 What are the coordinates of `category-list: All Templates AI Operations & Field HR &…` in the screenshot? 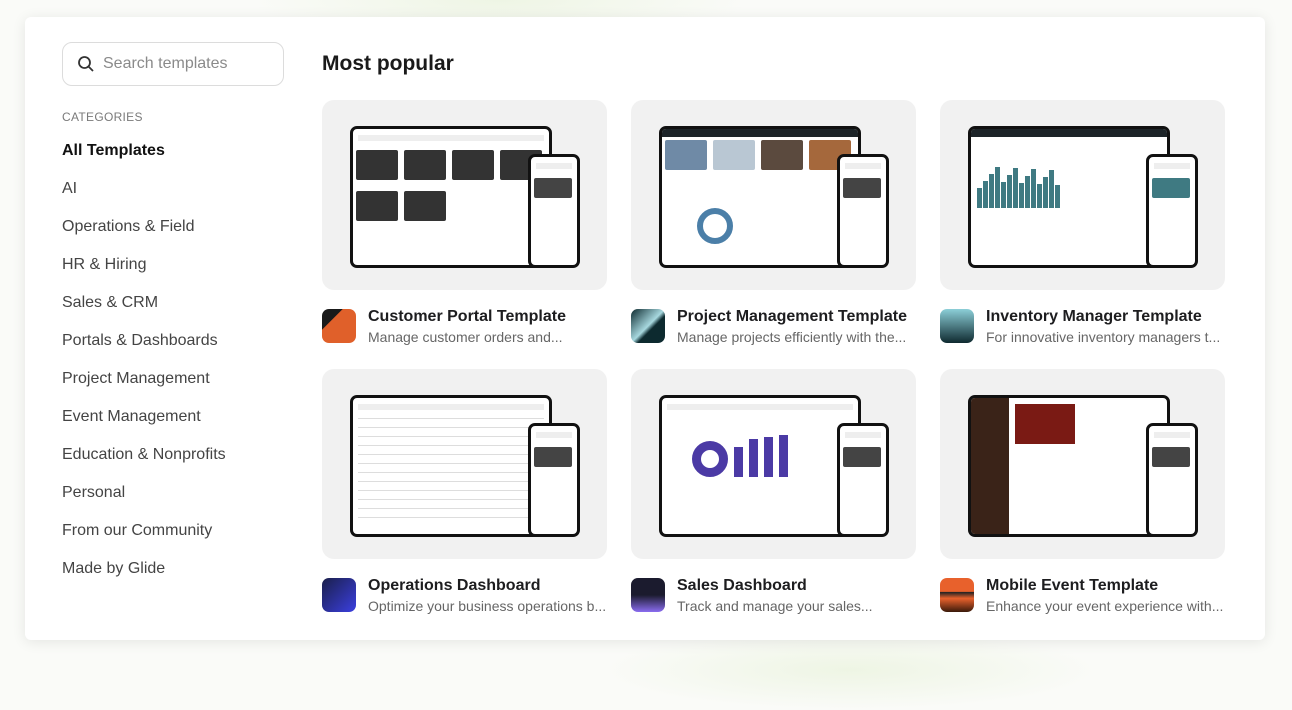 It's located at (144, 369).